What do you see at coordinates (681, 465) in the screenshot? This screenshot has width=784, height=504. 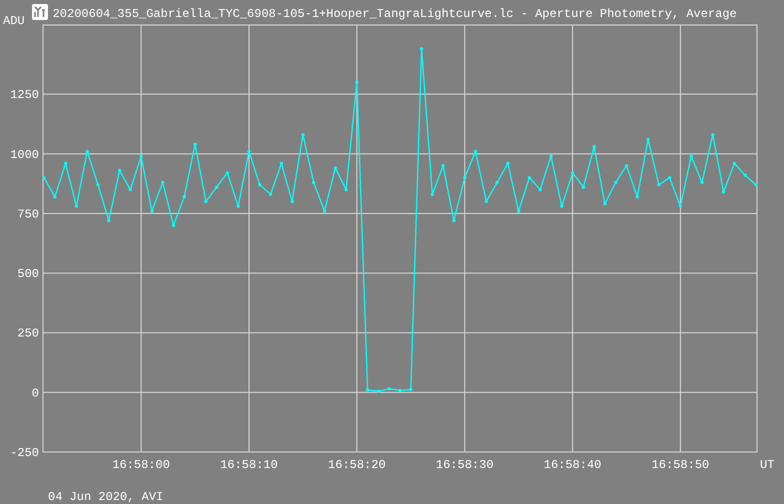 I see `x-tick-label: 16:58:50` at bounding box center [681, 465].